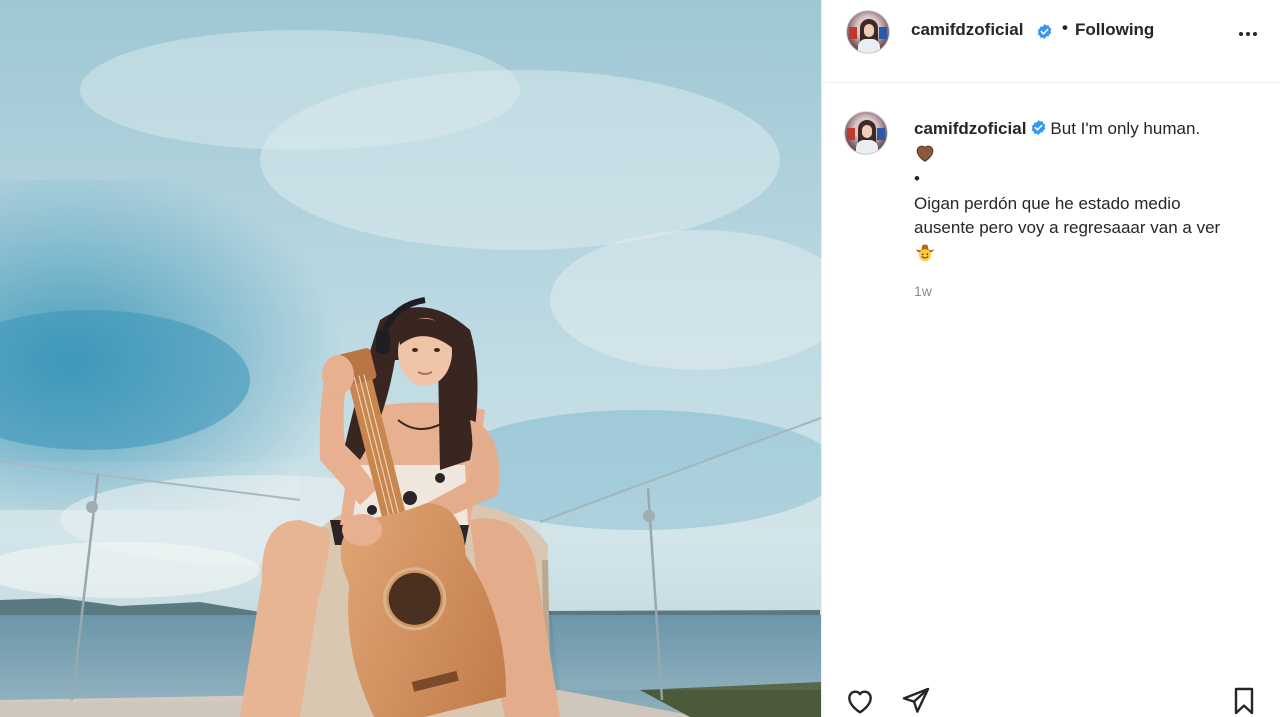  Describe the element at coordinates (1114, 30) in the screenshot. I see `following-button: Following` at that location.